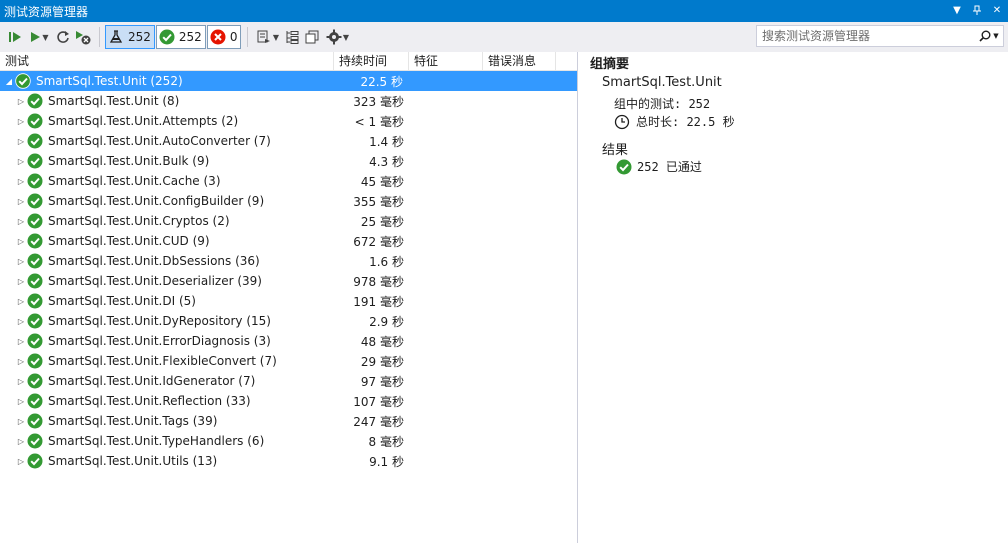 This screenshot has height=543, width=1008. I want to click on failed-tests-filter: 0, so click(224, 37).